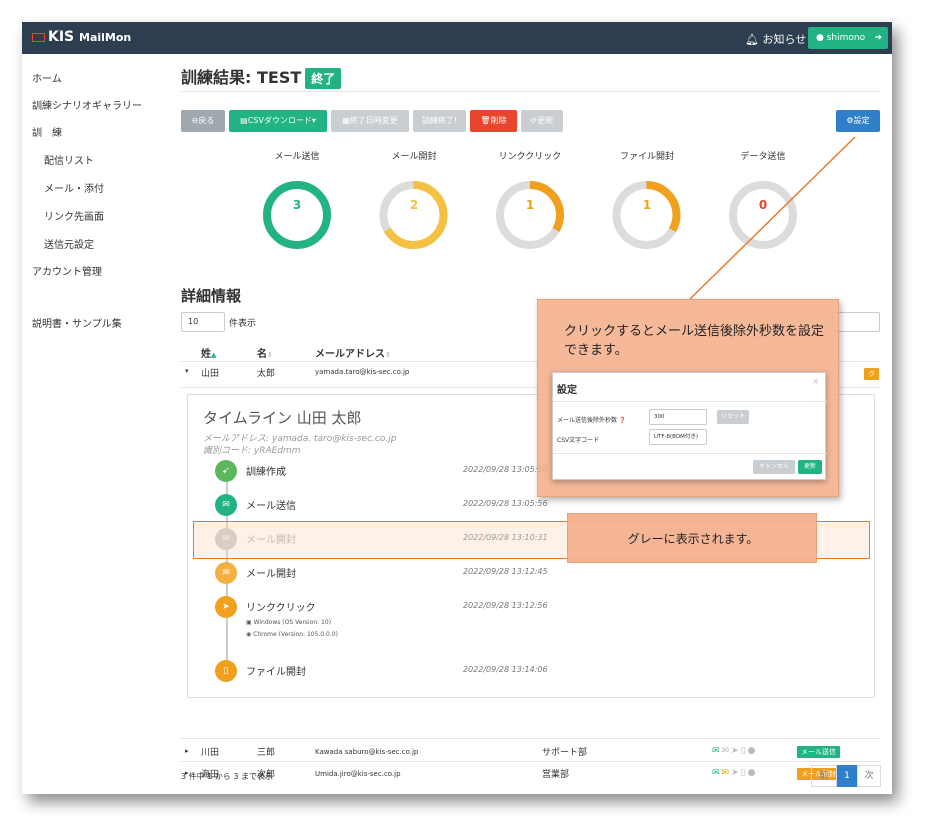  I want to click on timeline-event-label: メール送信, so click(271, 506).